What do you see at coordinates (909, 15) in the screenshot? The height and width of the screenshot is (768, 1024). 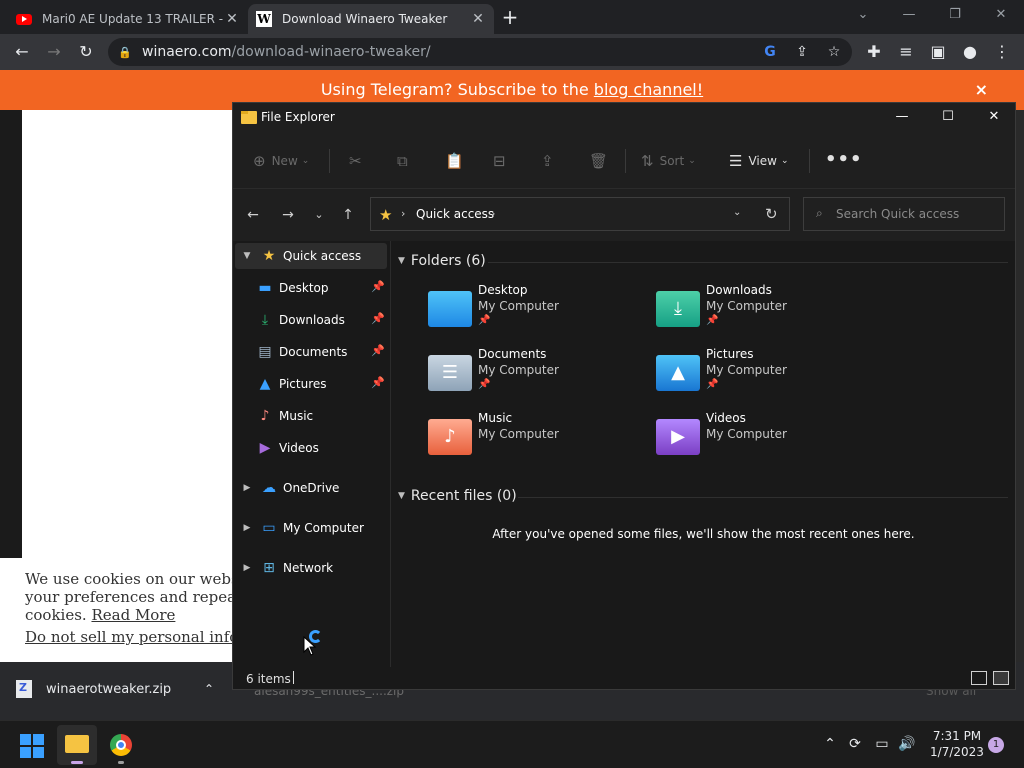 I see `minimize-browser-button: —` at bounding box center [909, 15].